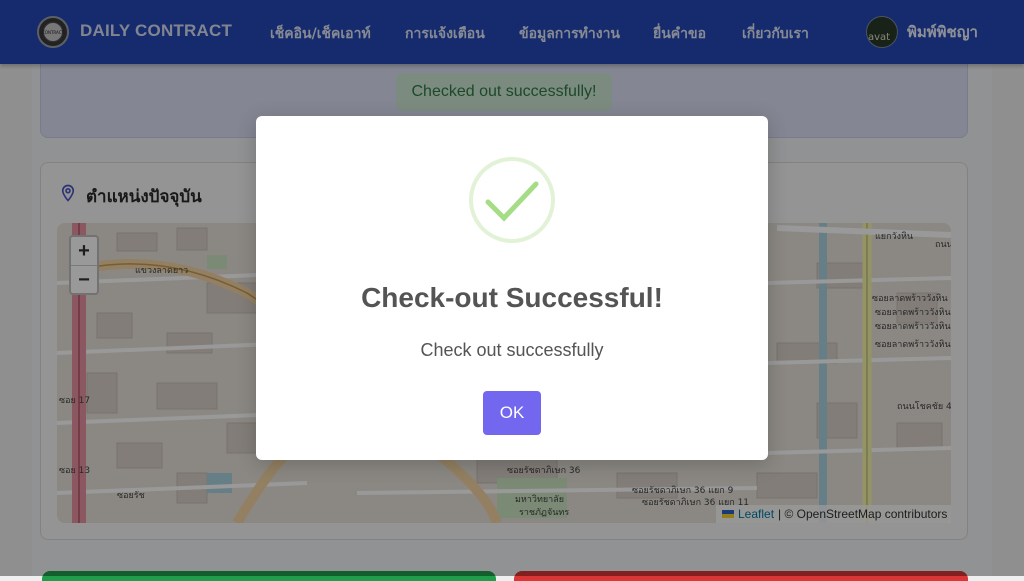 This screenshot has height=581, width=1024. I want to click on checkmark-icon, so click(512, 200).